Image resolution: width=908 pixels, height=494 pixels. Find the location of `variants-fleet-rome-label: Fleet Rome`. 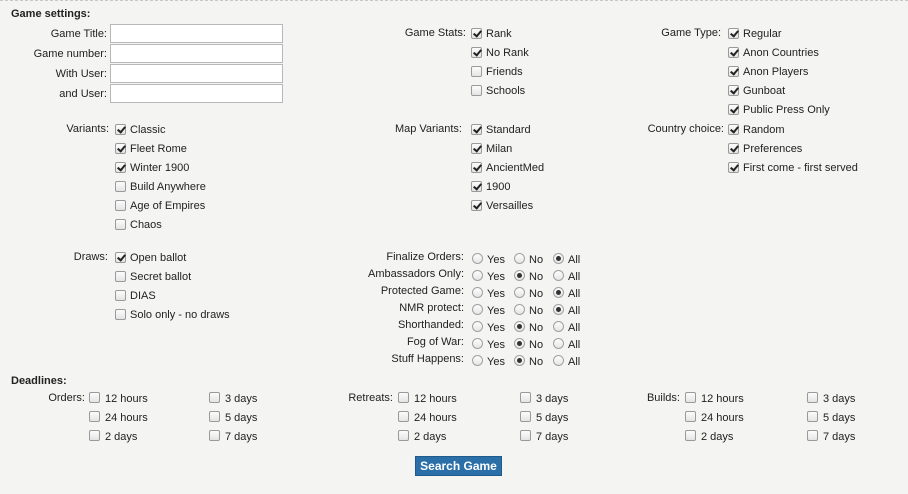

variants-fleet-rome-label: Fleet Rome is located at coordinates (158, 149).